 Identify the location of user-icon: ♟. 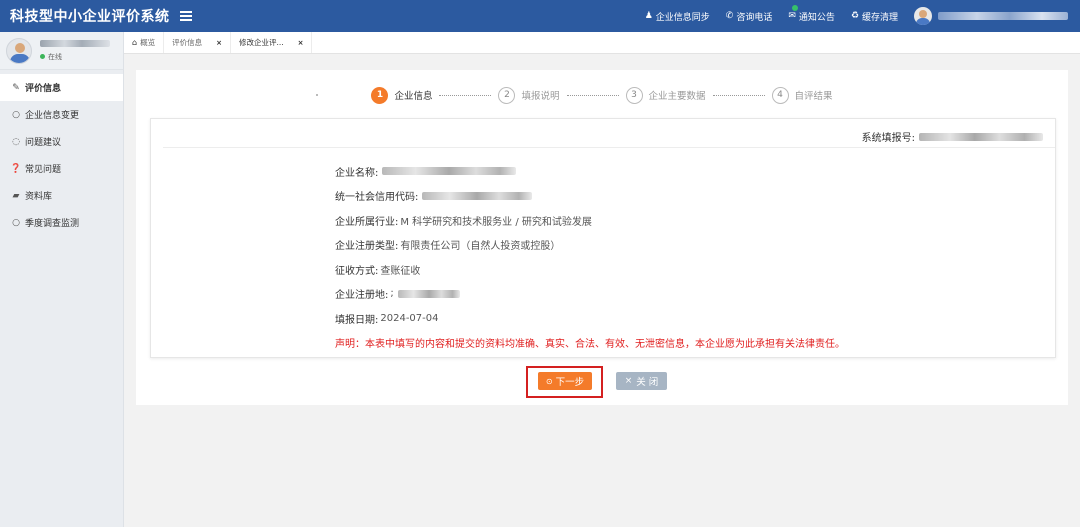
(648, 16).